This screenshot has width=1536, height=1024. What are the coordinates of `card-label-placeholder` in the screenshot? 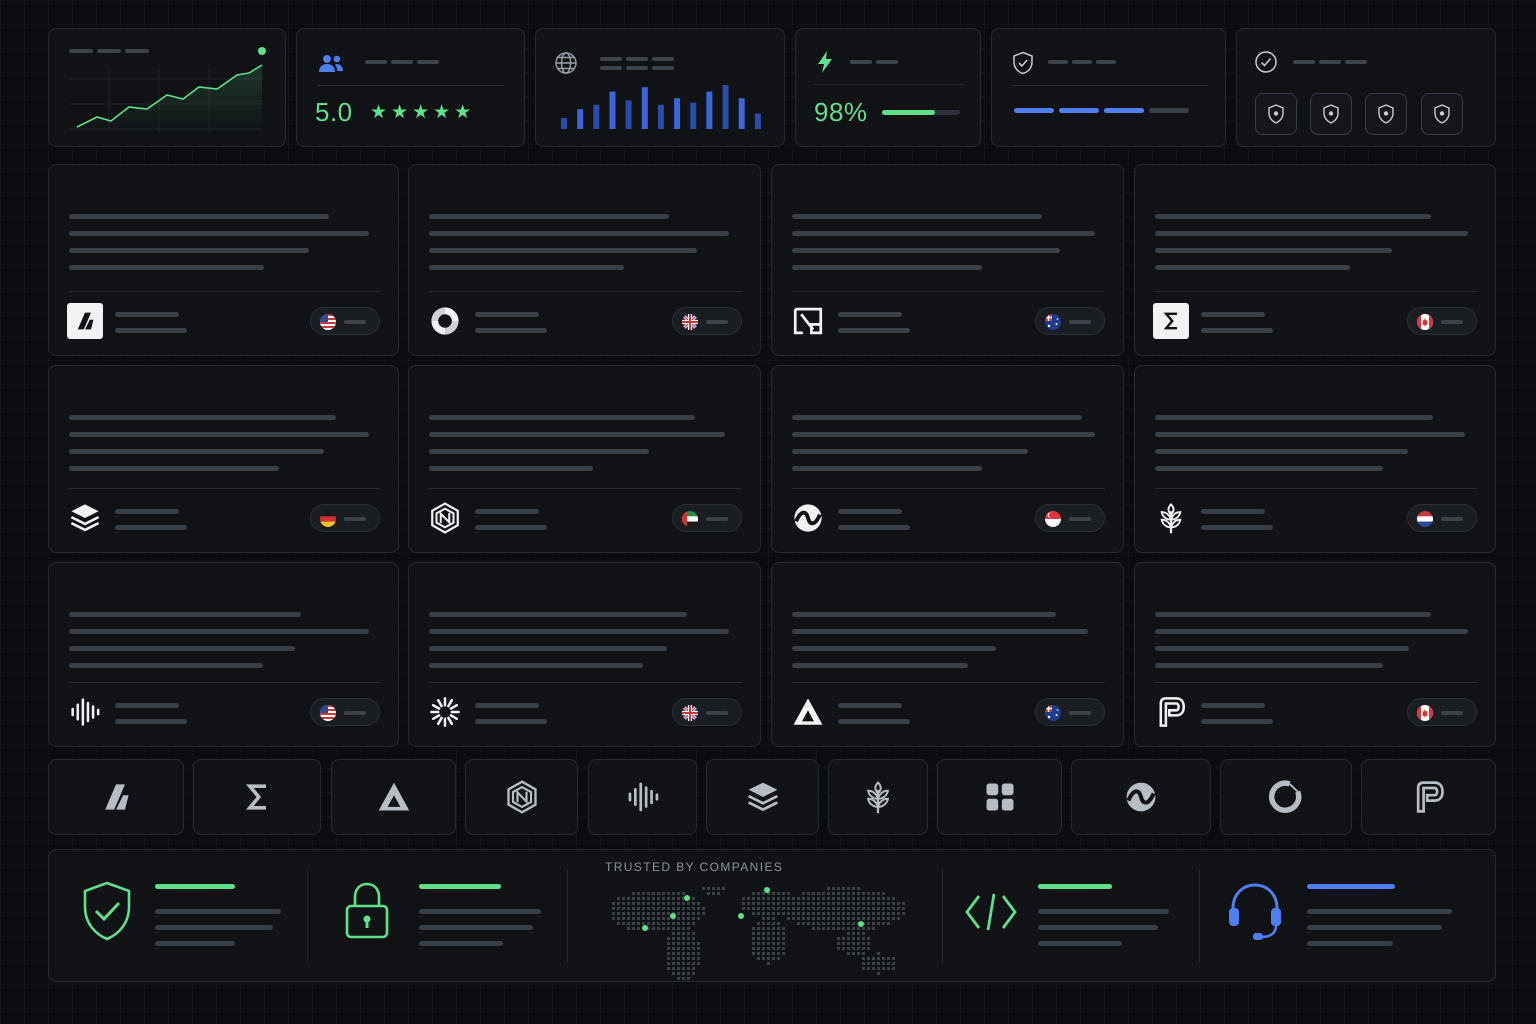 It's located at (1330, 62).